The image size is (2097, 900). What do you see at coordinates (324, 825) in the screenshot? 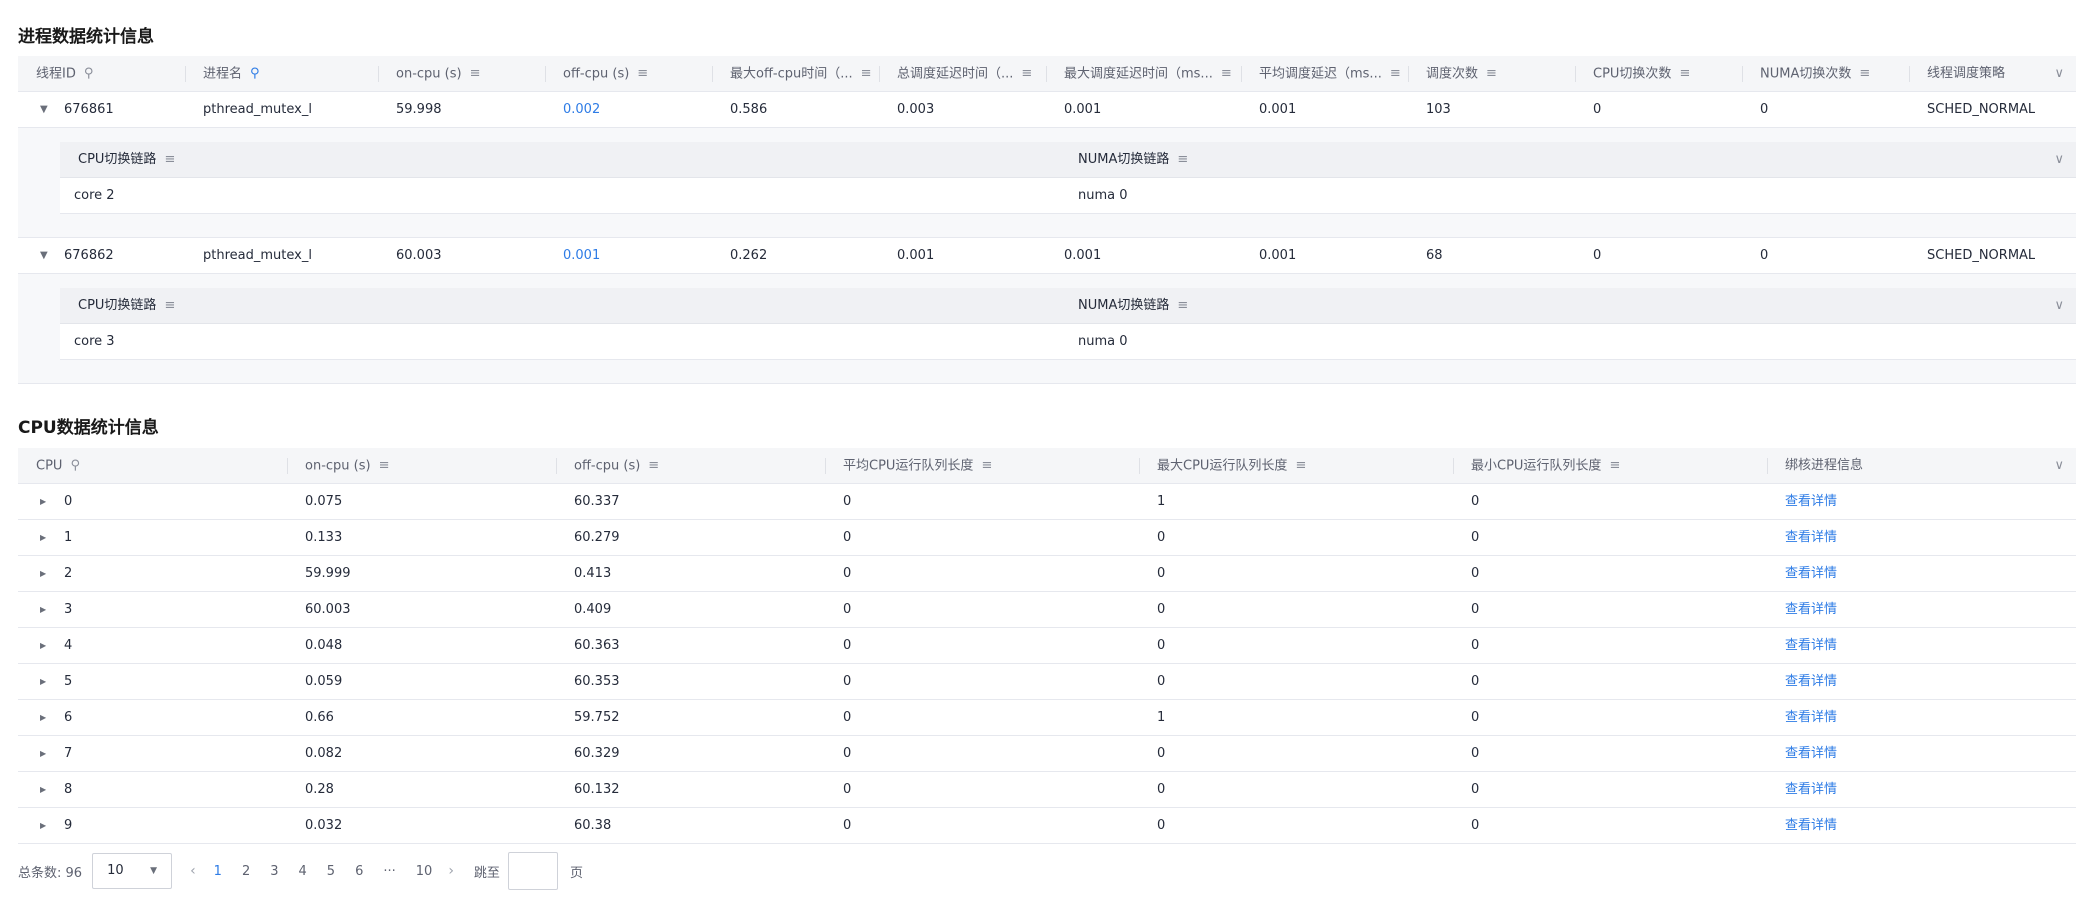
I see `on-cpu-value: 0.032` at bounding box center [324, 825].